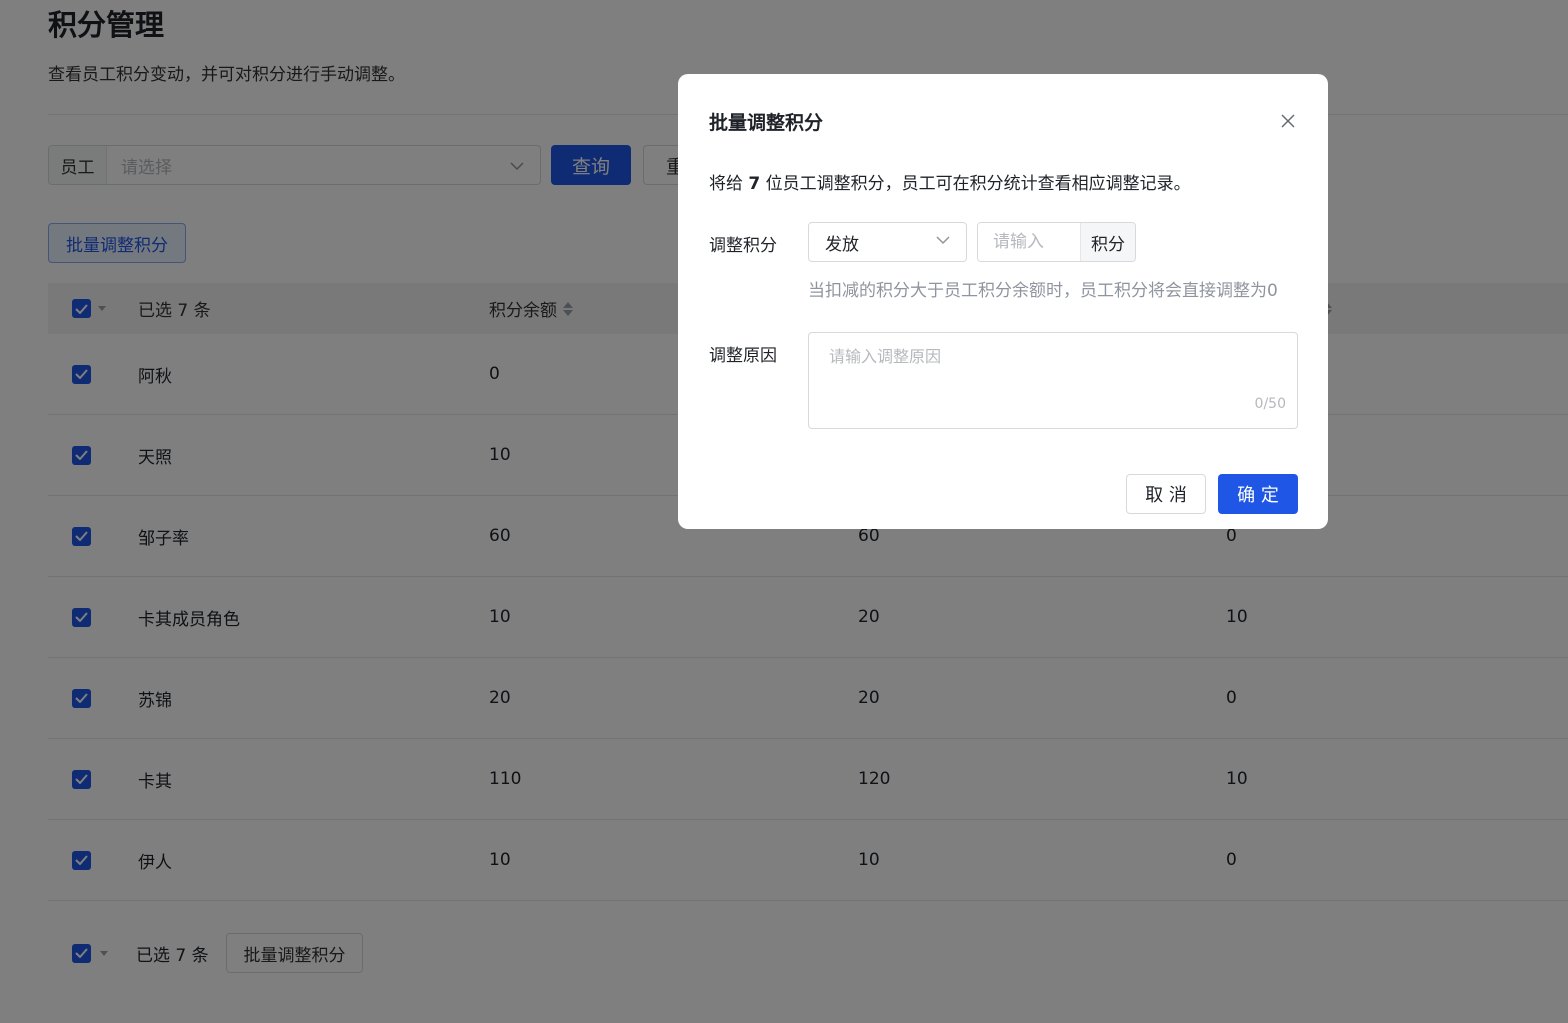 This screenshot has width=1568, height=1023. I want to click on adjust-type-select: 发放, so click(887, 242).